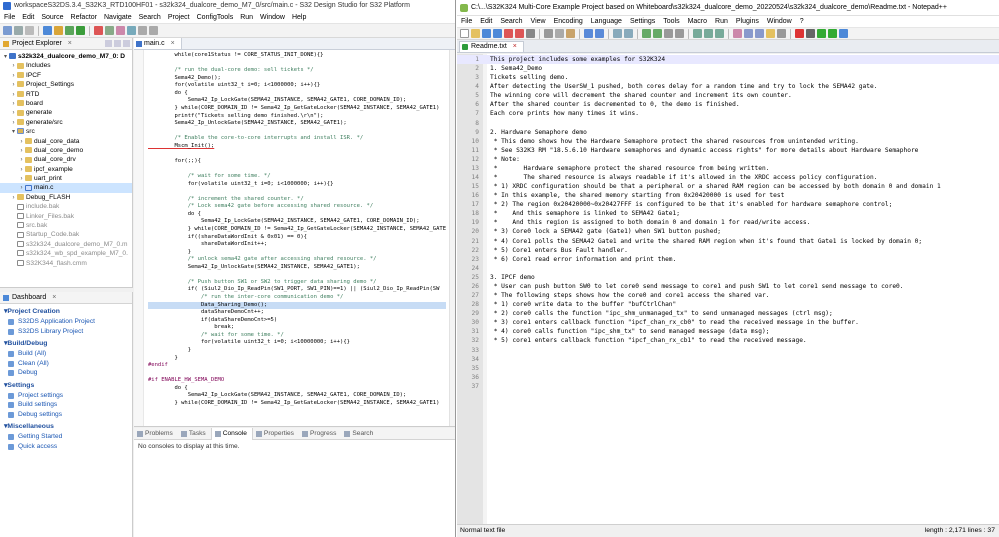 Image resolution: width=999 pixels, height=537 pixels. What do you see at coordinates (66, 234) in the screenshot?
I see `tree-item: Startup_Code.bak` at bounding box center [66, 234].